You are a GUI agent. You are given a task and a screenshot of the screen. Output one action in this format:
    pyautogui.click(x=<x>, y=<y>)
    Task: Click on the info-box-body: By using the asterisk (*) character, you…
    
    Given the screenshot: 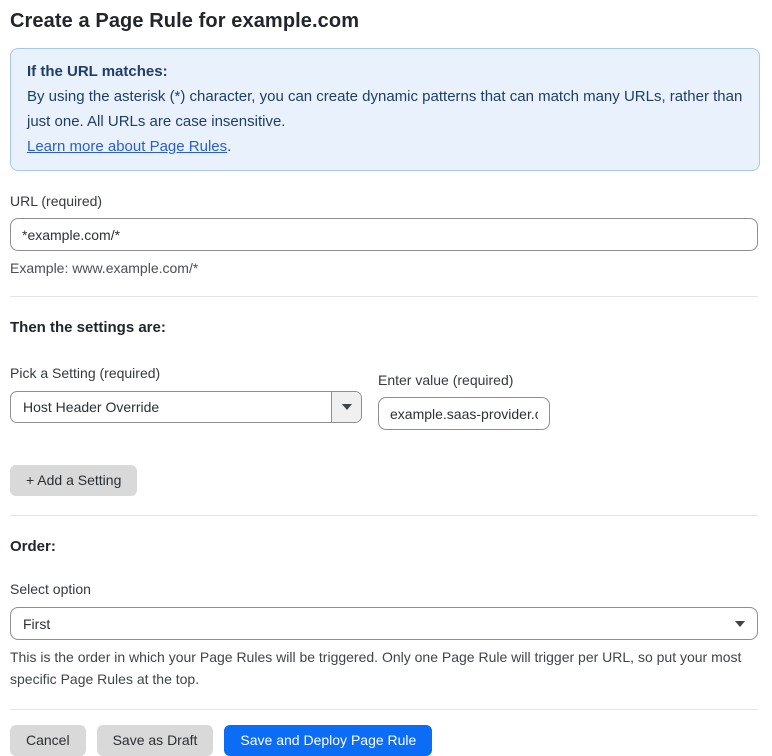 What is the action you would take?
    pyautogui.click(x=385, y=109)
    